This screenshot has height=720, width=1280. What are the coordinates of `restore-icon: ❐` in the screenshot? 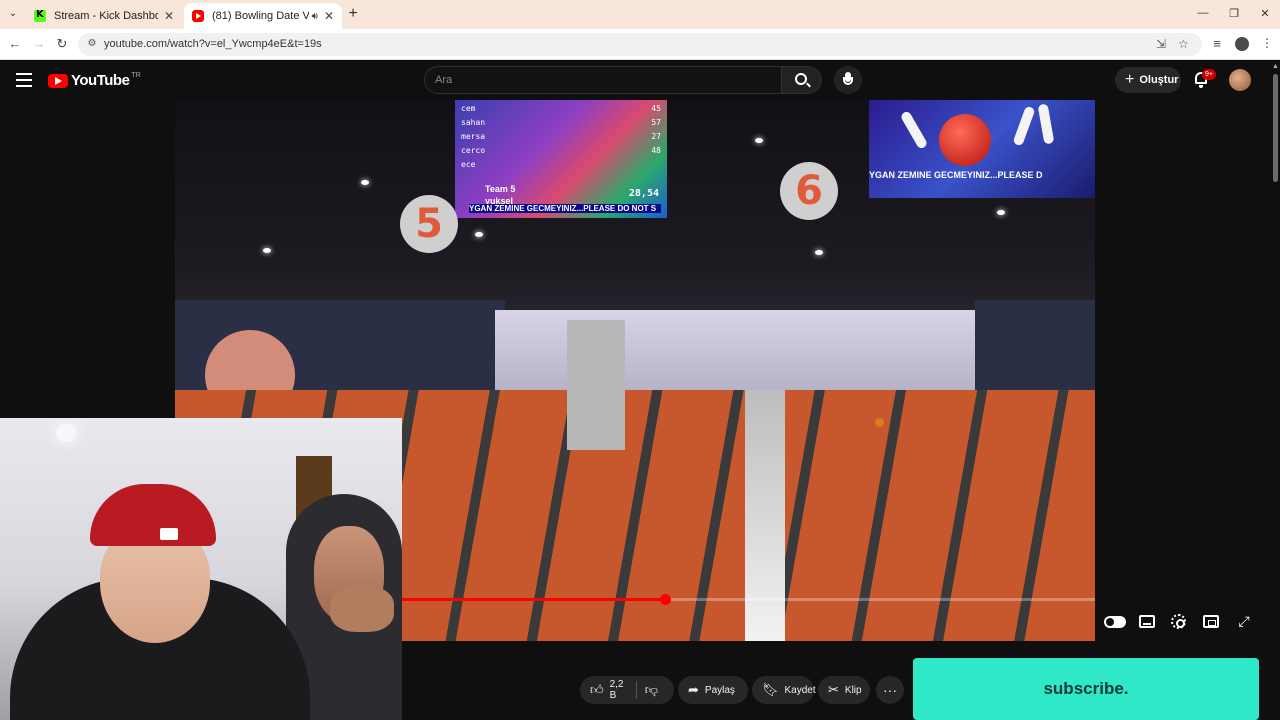 It's located at (1234, 13).